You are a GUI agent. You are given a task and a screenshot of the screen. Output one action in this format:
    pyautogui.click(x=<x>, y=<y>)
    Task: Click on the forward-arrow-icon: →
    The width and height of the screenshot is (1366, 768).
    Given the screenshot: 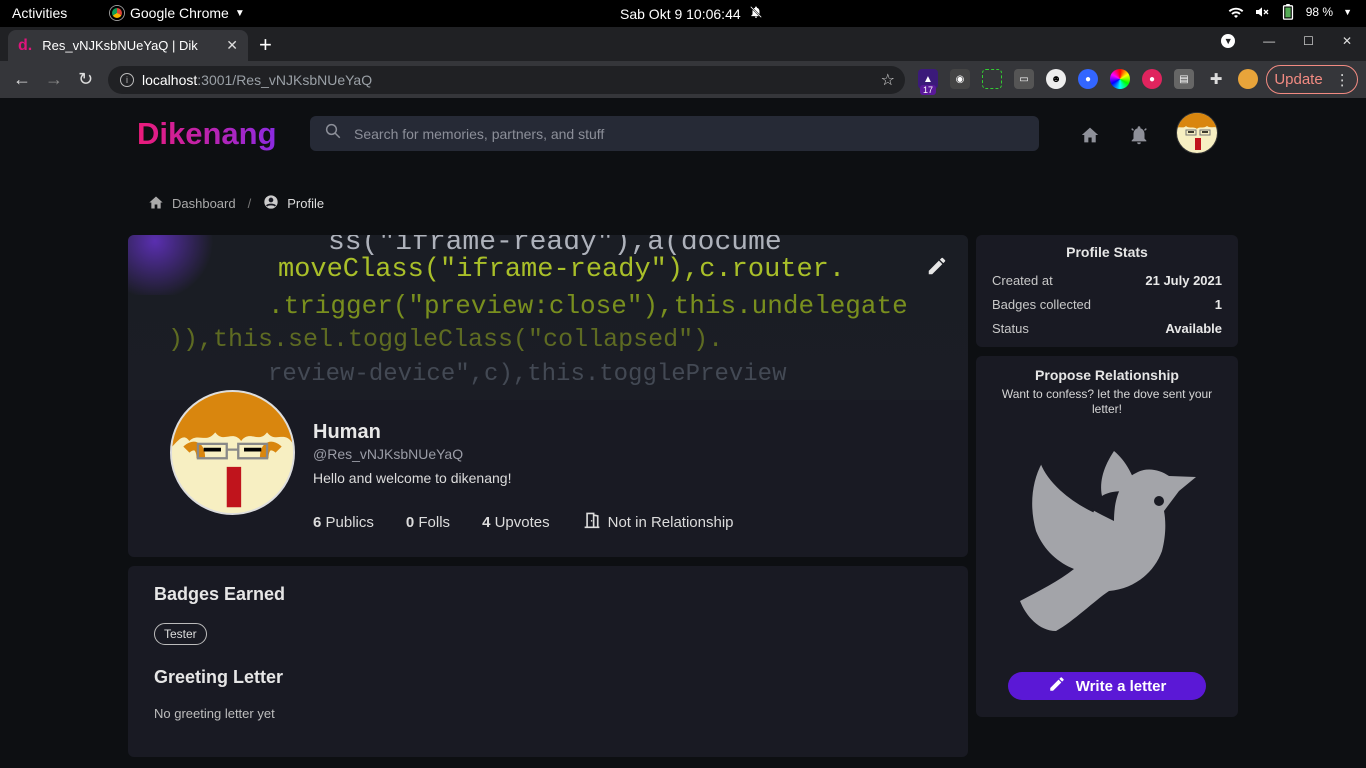 What is the action you would take?
    pyautogui.click(x=54, y=79)
    